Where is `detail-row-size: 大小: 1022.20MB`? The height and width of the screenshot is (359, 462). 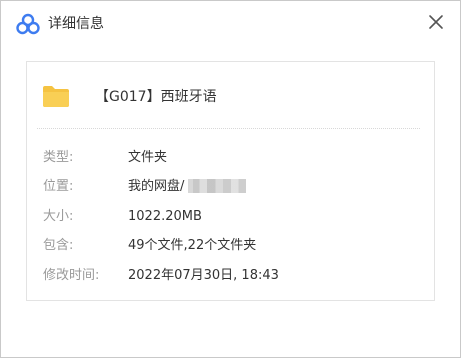
detail-row-size: 大小: 1022.20MB is located at coordinates (230, 217).